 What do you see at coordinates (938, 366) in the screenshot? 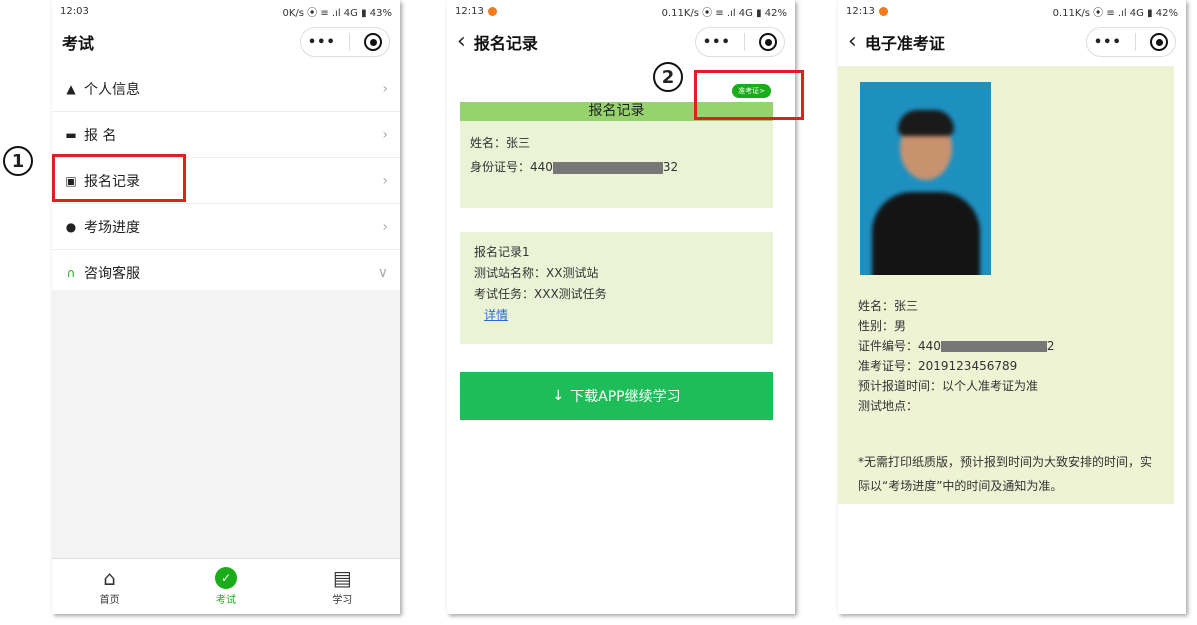
I see `admit-card-number: 准考证号：2019123456789` at bounding box center [938, 366].